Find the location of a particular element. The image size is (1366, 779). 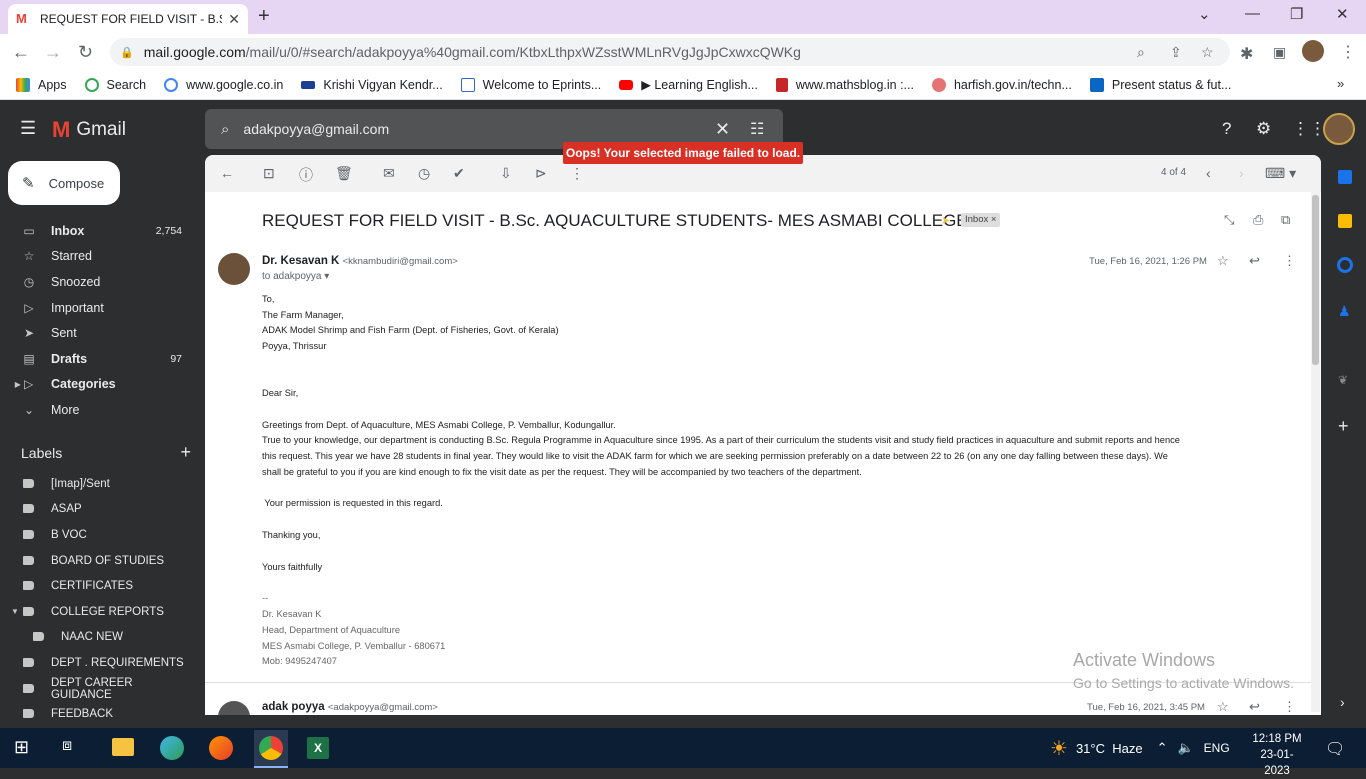

bookmark-item: Search is located at coordinates (115, 84).